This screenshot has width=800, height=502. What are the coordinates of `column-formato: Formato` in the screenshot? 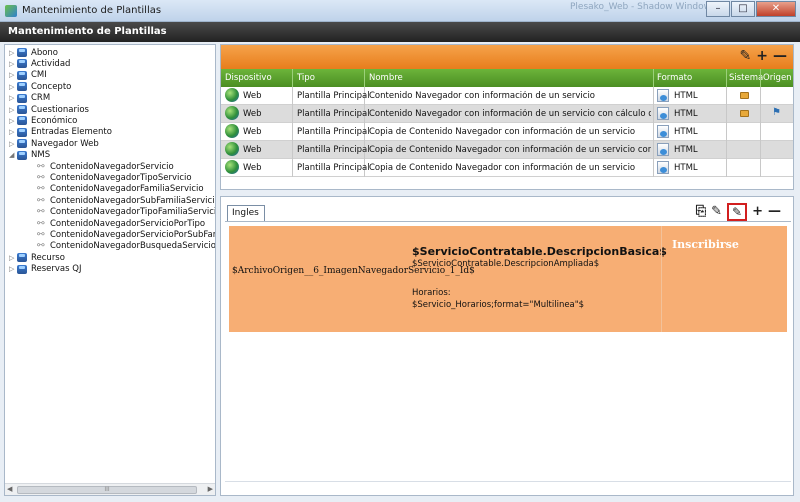 It's located at (674, 78).